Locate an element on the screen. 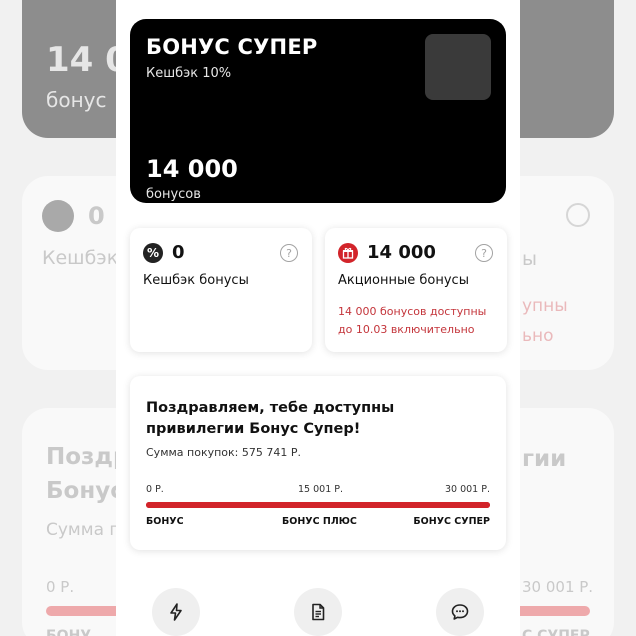 This screenshot has width=636, height=636. chat-icon is located at coordinates (460, 612).